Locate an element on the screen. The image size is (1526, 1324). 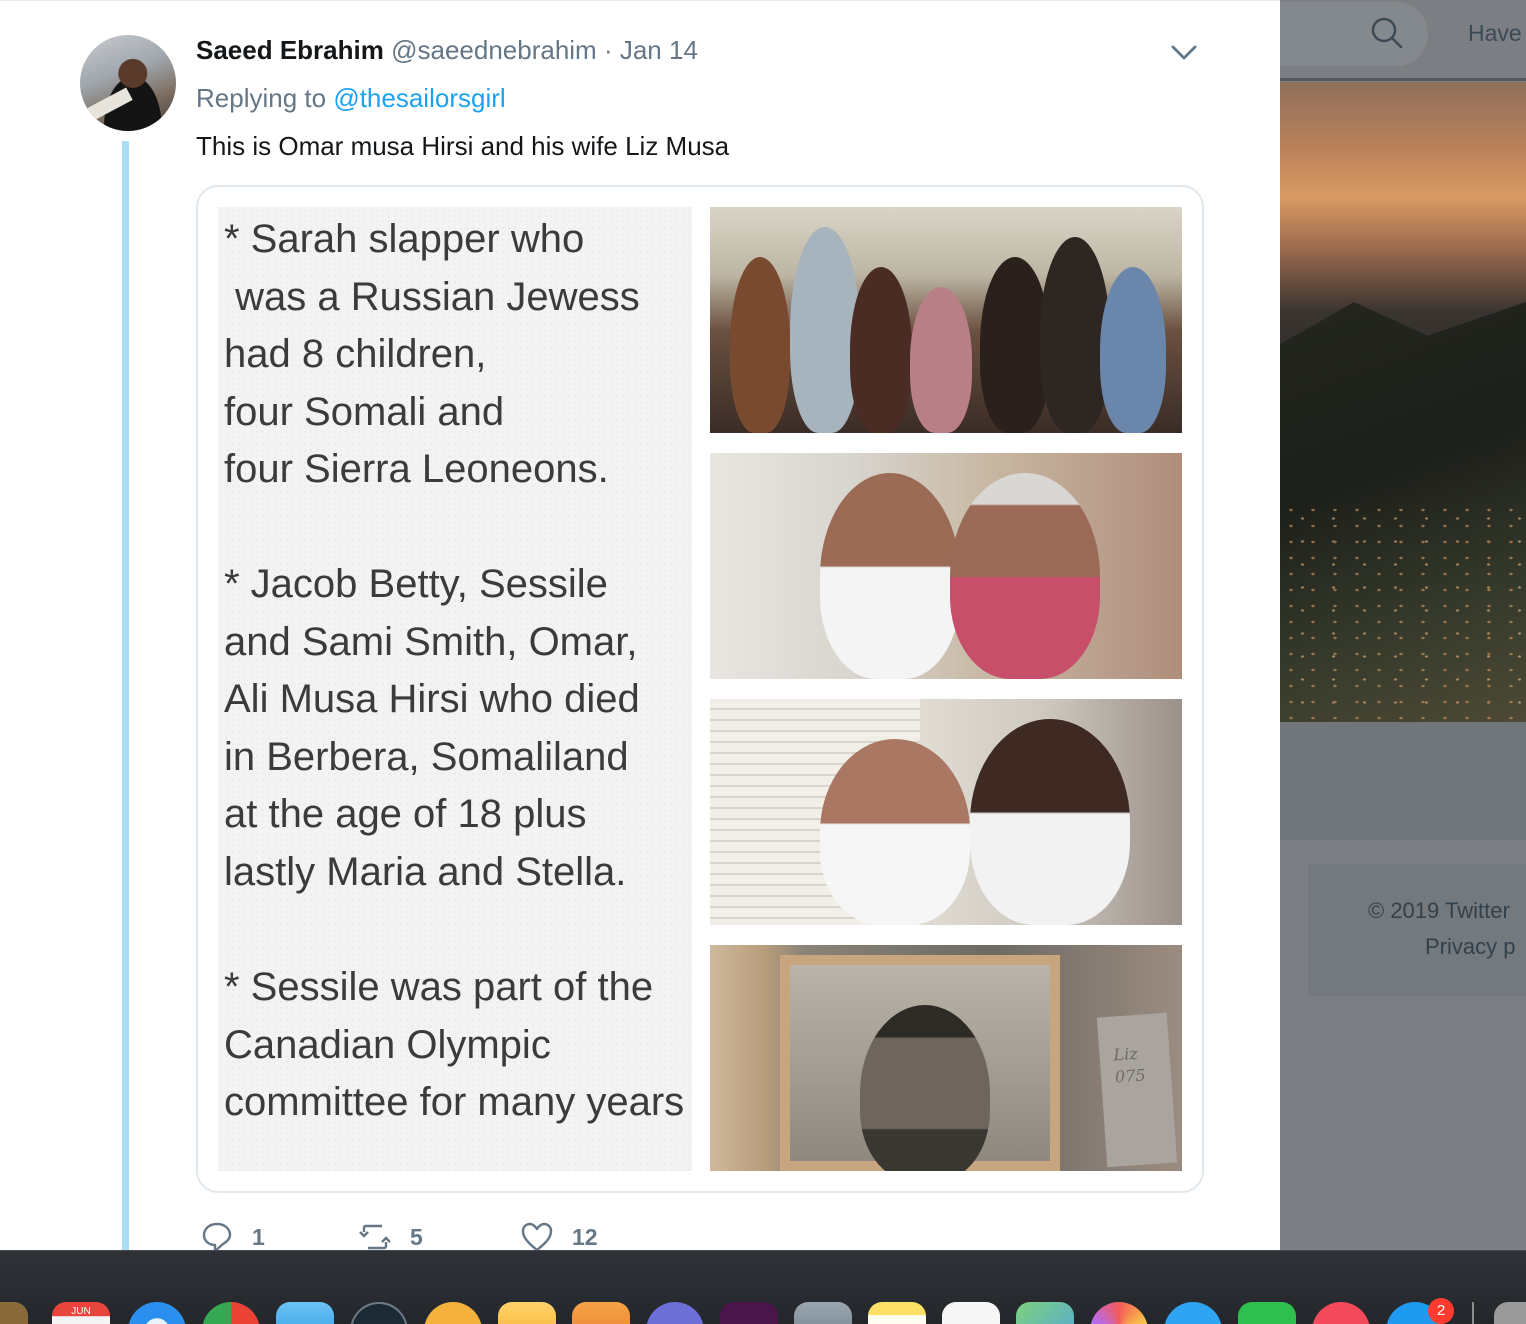
heart-icon is located at coordinates (537, 1237).